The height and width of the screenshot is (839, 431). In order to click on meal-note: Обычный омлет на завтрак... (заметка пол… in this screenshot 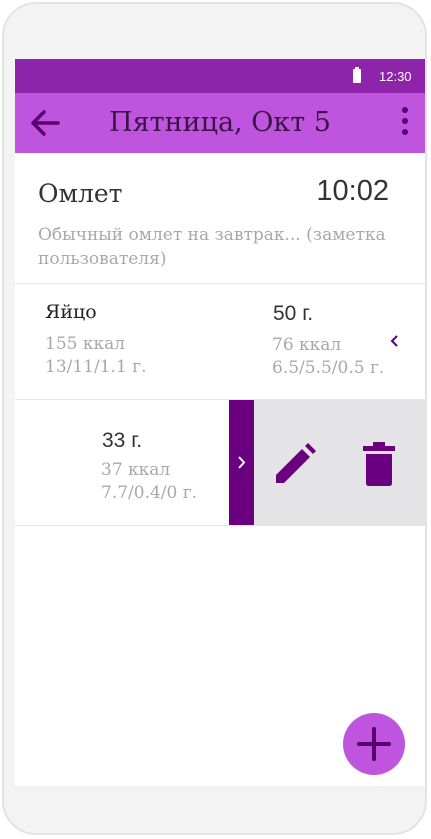, I will do `click(212, 247)`.